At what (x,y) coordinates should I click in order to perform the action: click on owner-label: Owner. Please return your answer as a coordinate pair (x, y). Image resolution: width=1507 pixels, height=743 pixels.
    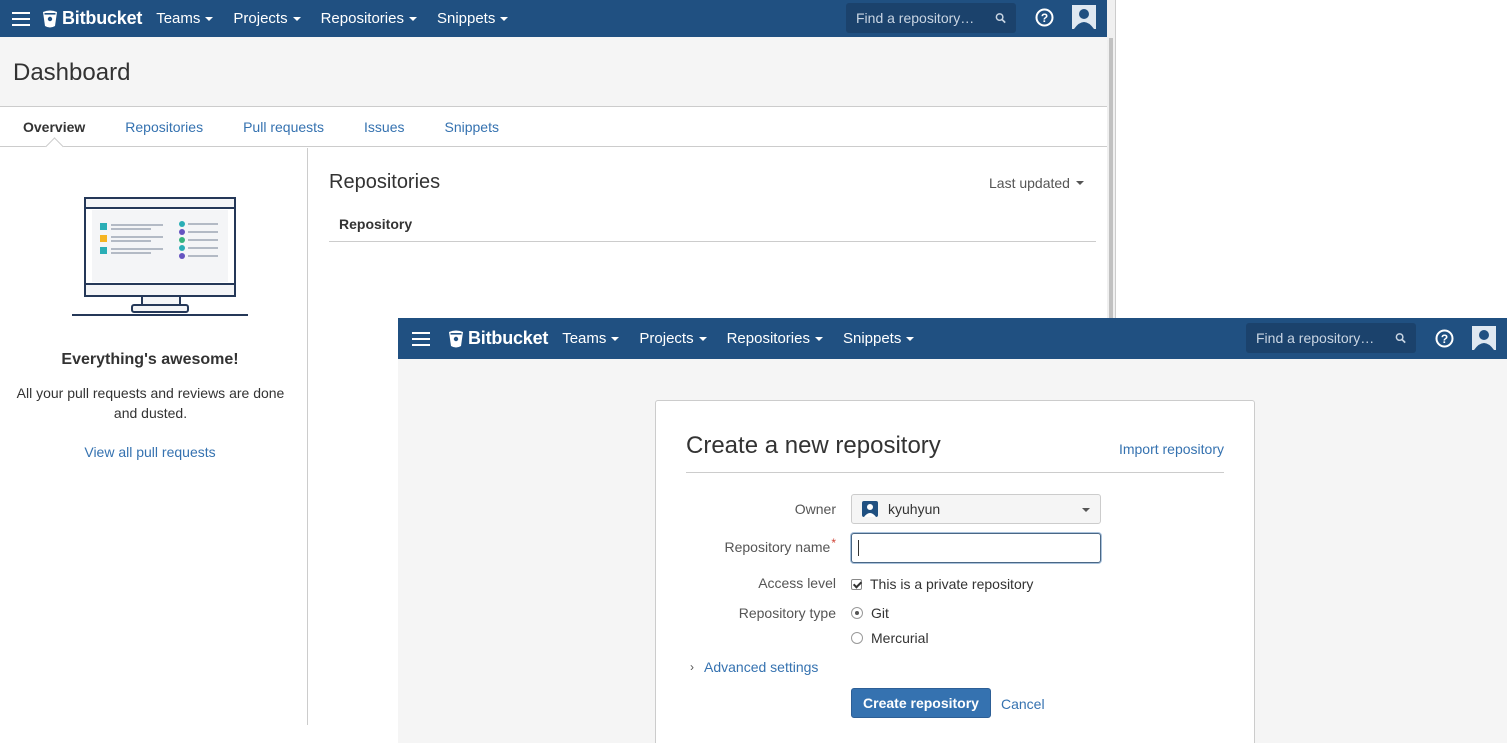
    Looking at the image, I should click on (815, 509).